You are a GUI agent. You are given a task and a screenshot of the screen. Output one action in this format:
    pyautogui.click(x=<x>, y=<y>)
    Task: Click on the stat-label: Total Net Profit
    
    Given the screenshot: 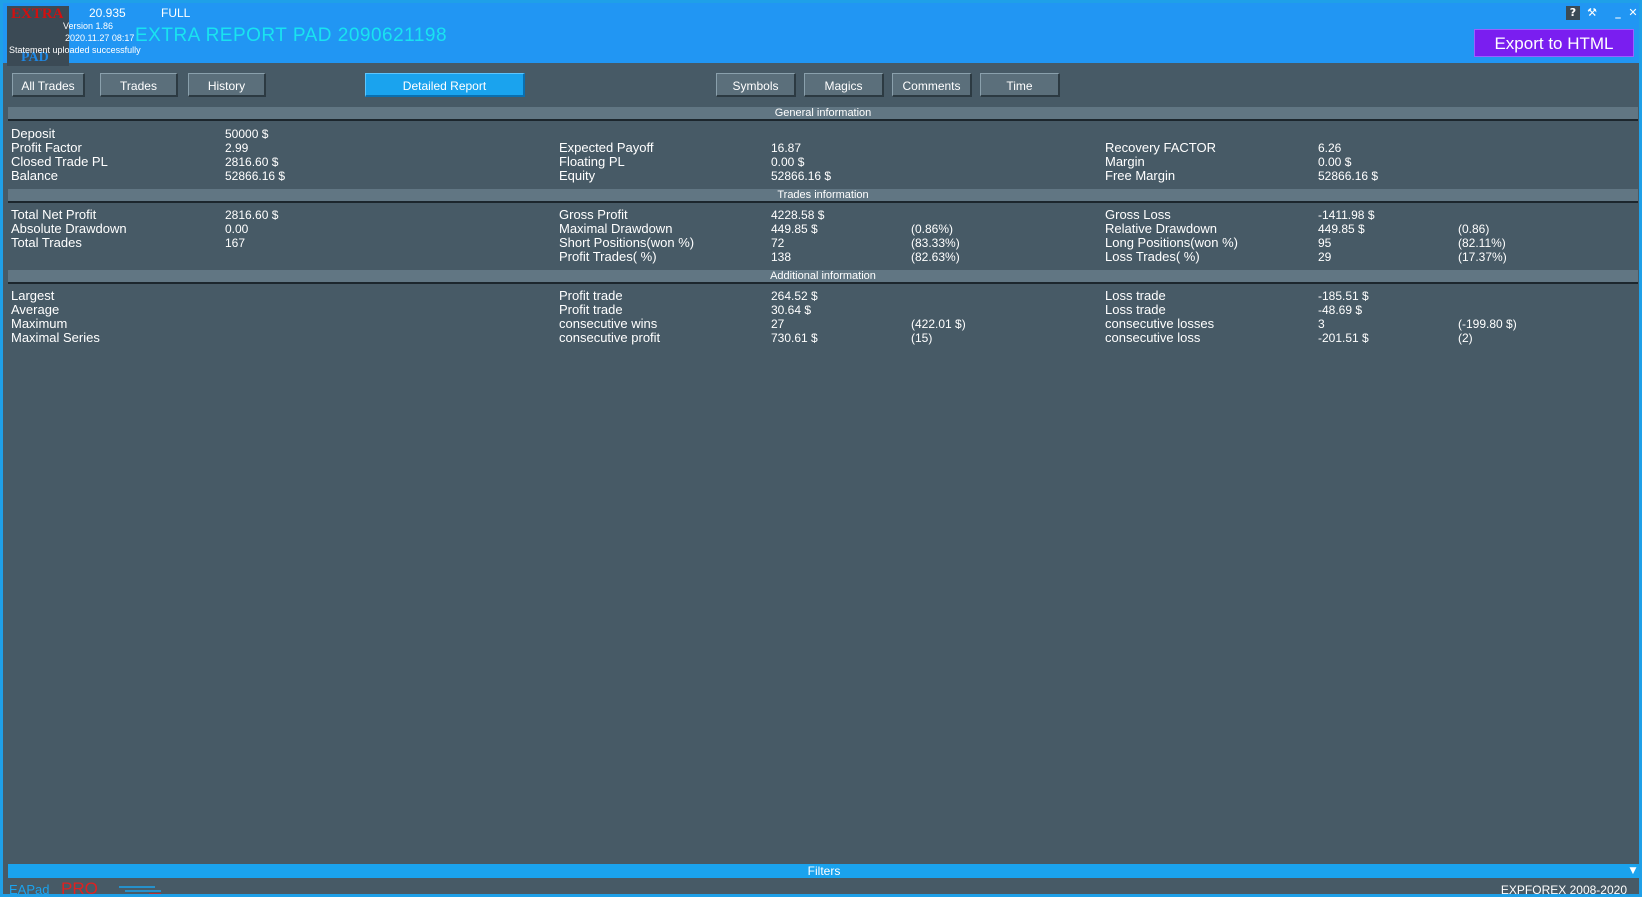 What is the action you would take?
    pyautogui.click(x=54, y=214)
    